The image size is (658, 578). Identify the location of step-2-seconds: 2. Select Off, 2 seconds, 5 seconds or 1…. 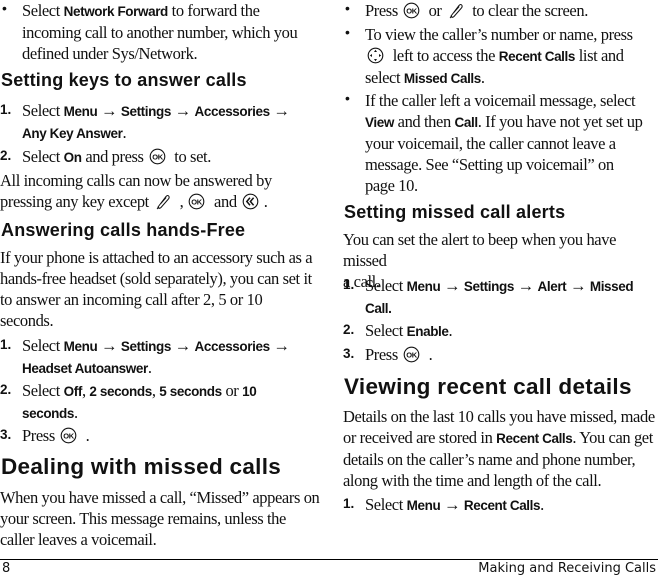
(128, 401).